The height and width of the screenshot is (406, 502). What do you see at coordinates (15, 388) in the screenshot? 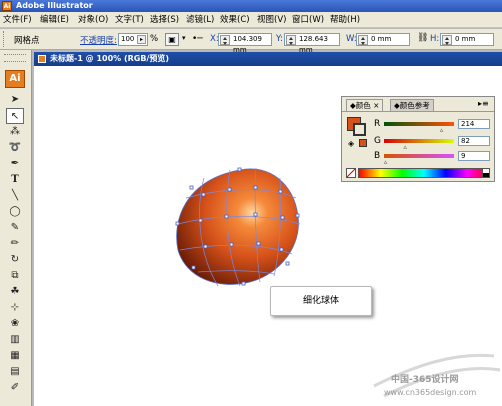
I see `eyedropper-tool-icon: ✐` at bounding box center [15, 388].